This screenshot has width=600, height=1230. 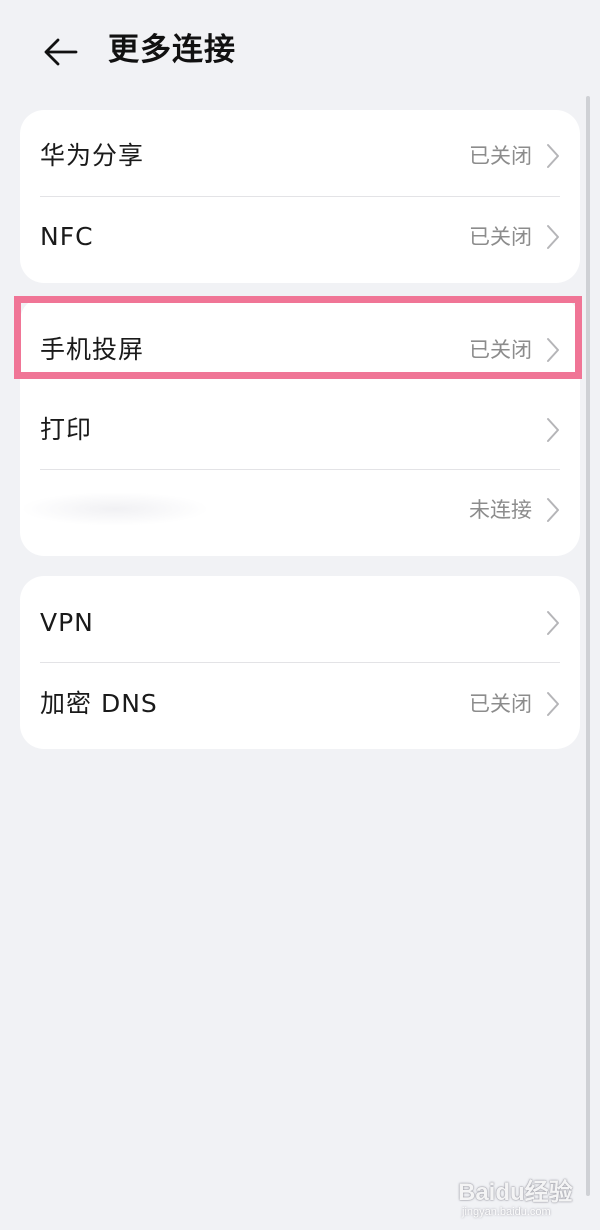 I want to click on screen-projection-row: 手机投屏 已关闭, so click(x=300, y=350).